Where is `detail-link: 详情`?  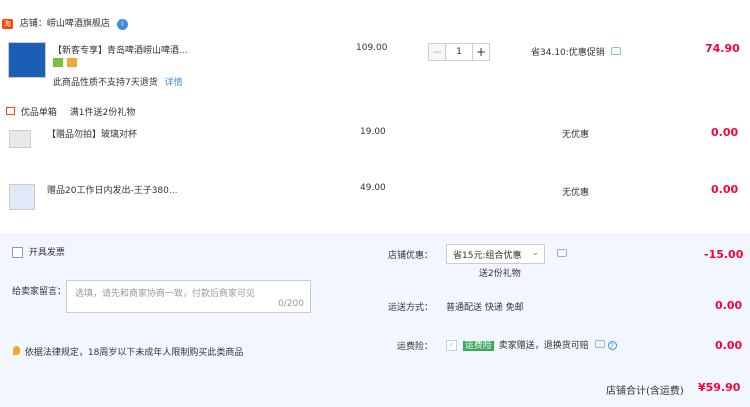
detail-link: 详情 is located at coordinates (174, 83).